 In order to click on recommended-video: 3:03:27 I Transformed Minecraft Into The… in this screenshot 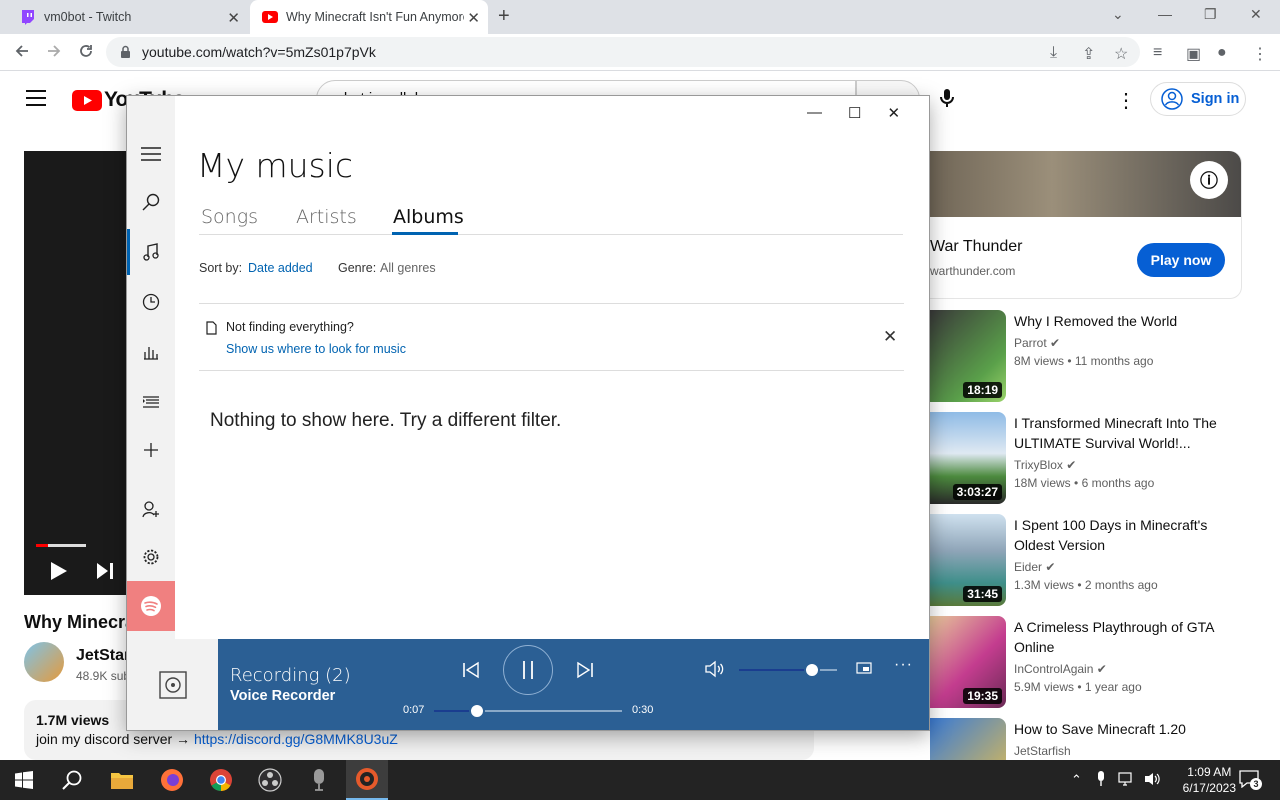, I will do `click(1095, 460)`.